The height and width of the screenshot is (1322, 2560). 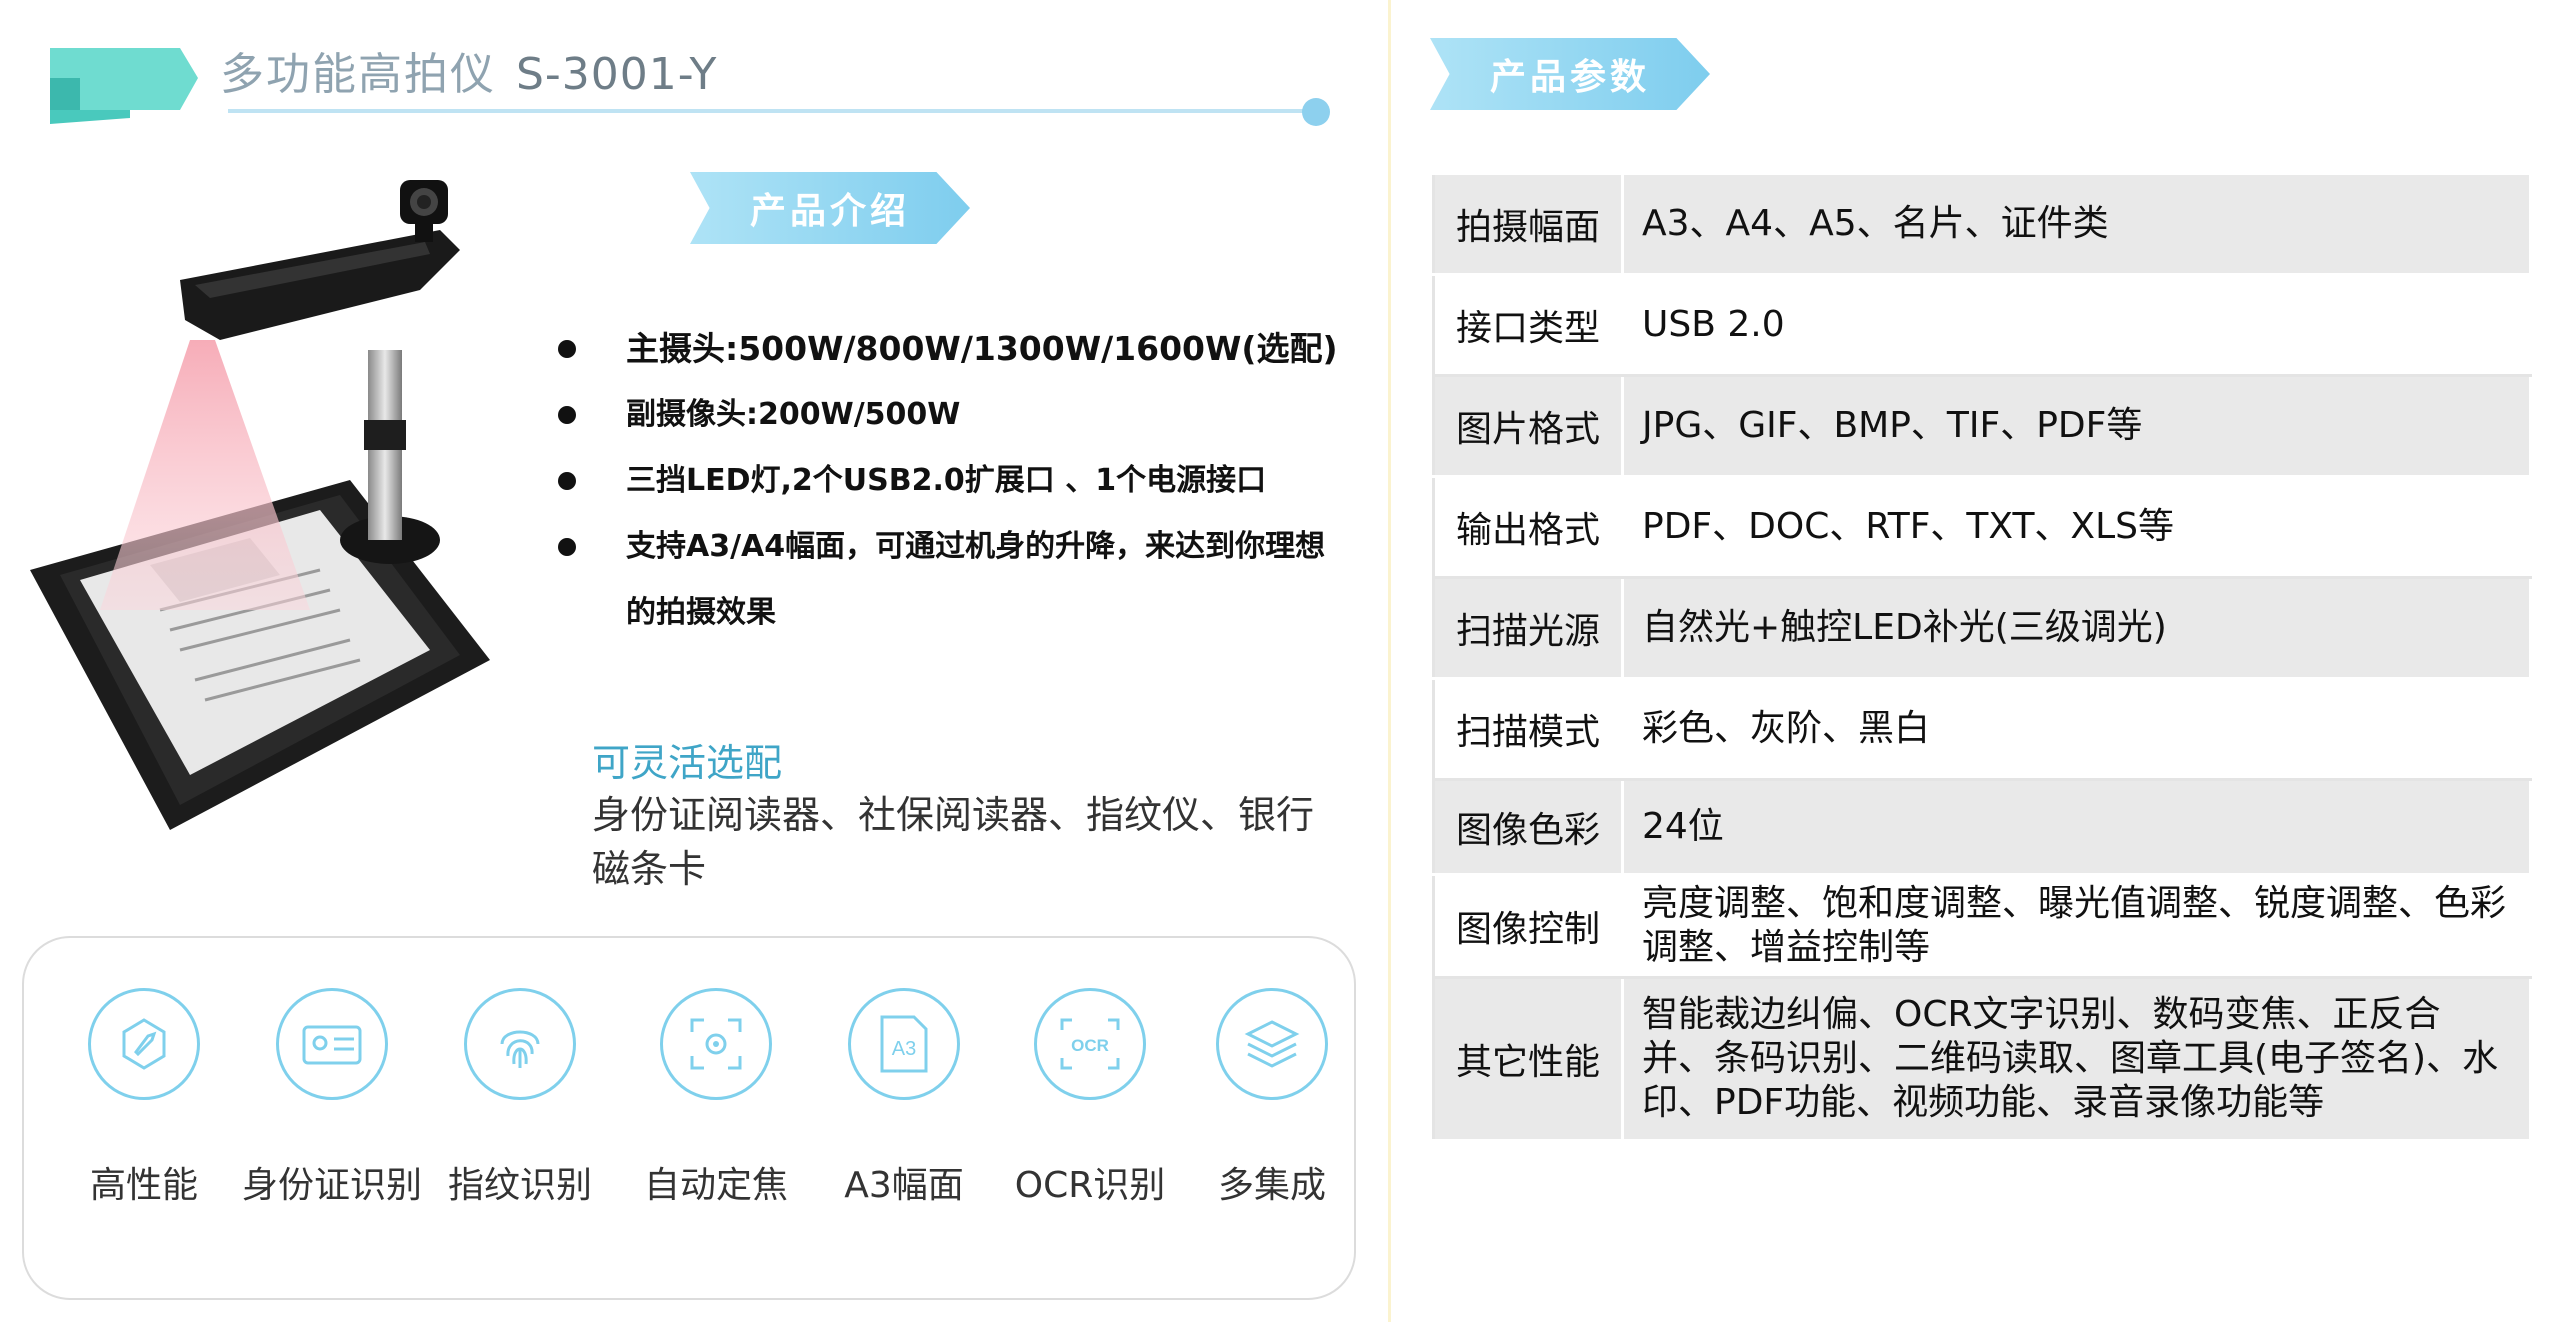 I want to click on param-key: 接口类型, so click(x=1528, y=325).